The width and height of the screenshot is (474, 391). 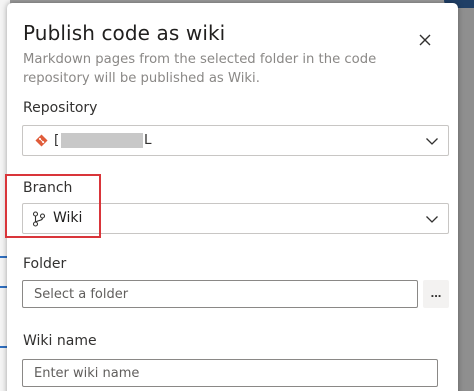 I want to click on close-button, so click(x=425, y=40).